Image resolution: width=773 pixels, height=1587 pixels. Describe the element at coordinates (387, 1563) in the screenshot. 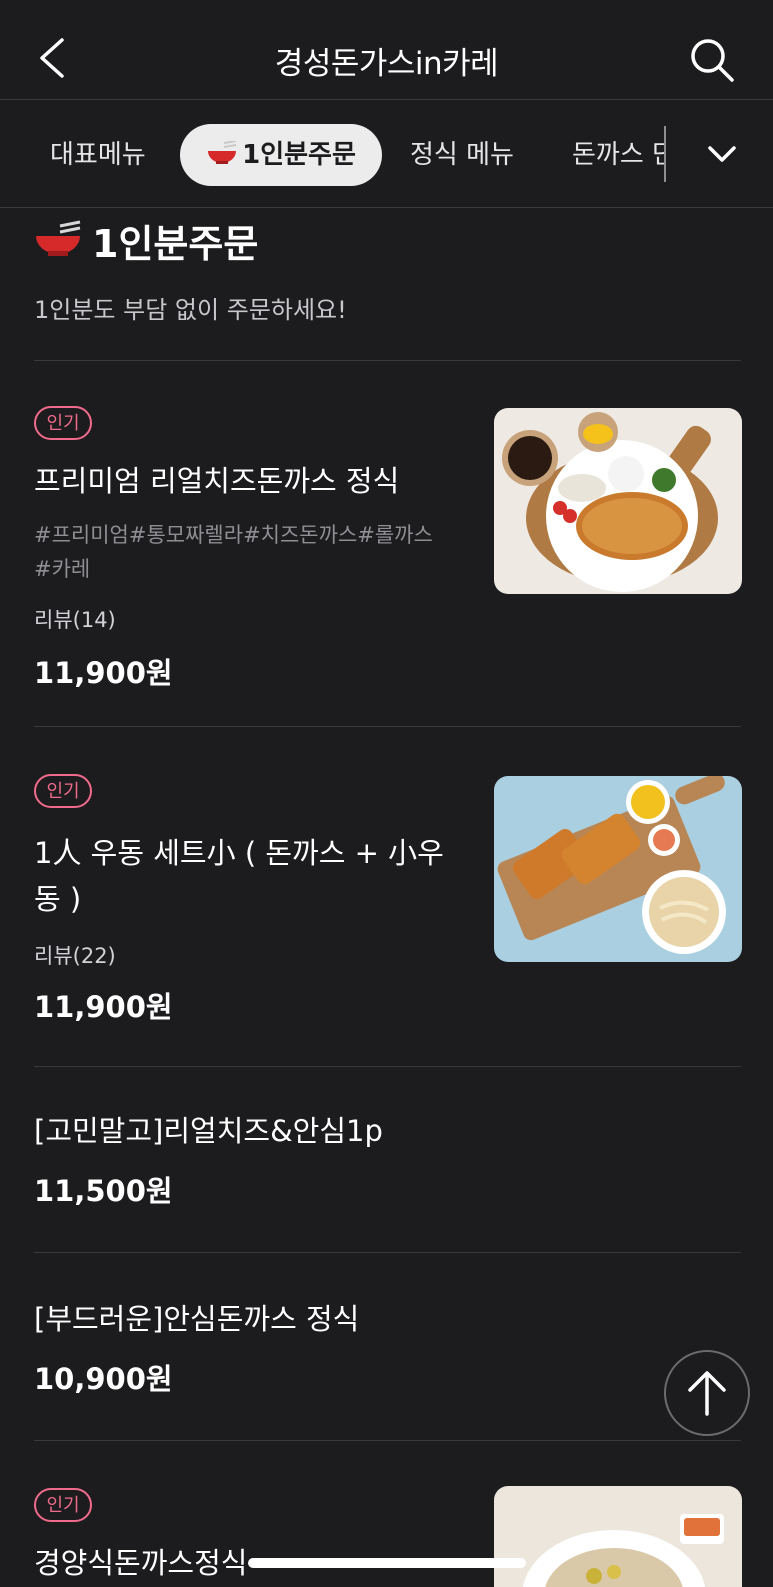

I see `home-indicator` at that location.